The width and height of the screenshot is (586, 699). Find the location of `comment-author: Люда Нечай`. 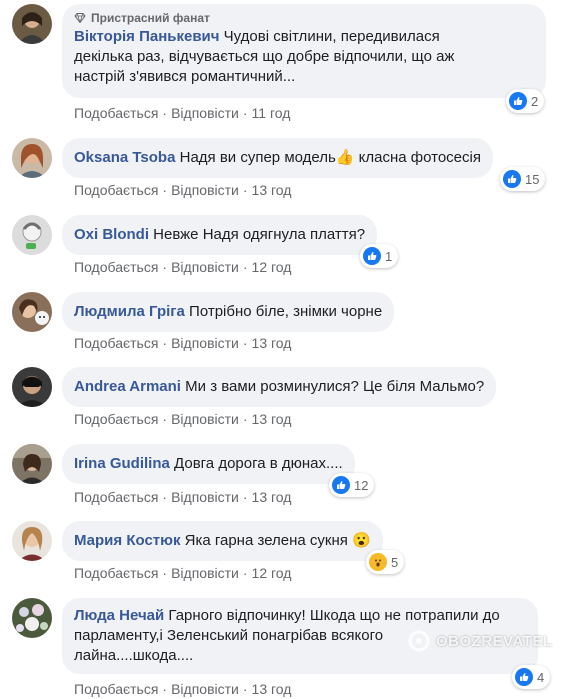

comment-author: Люда Нечай is located at coordinates (119, 615).